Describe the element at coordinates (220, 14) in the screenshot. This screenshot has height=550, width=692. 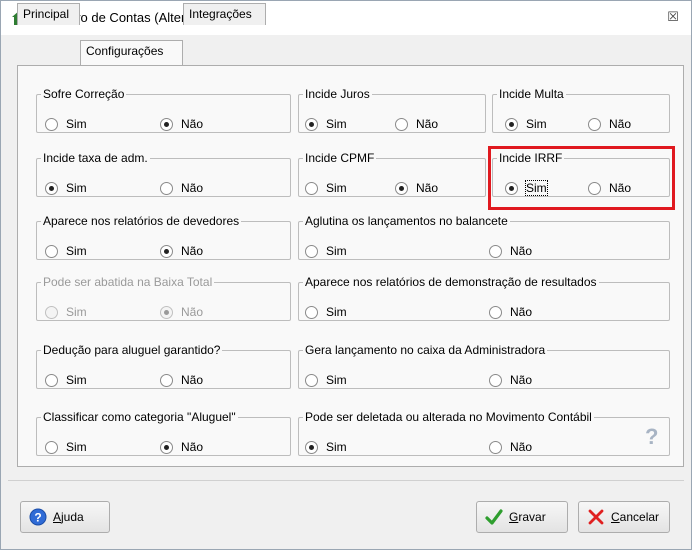
I see `tab-label: Integrações` at that location.